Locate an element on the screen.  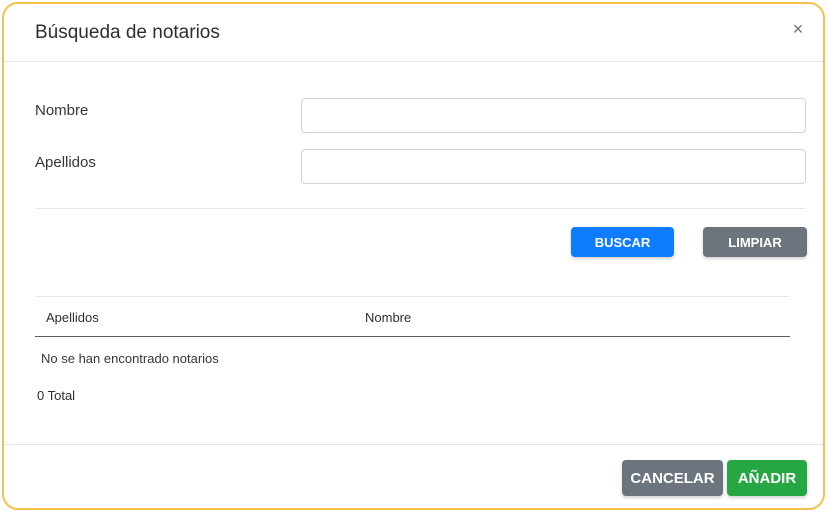
cancel-button: CANCELAR is located at coordinates (672, 478).